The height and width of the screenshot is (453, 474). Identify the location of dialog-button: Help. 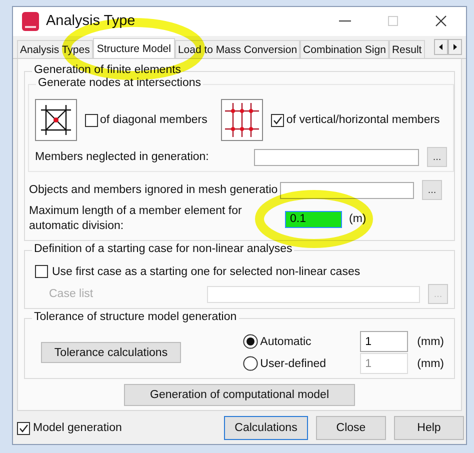
(429, 428).